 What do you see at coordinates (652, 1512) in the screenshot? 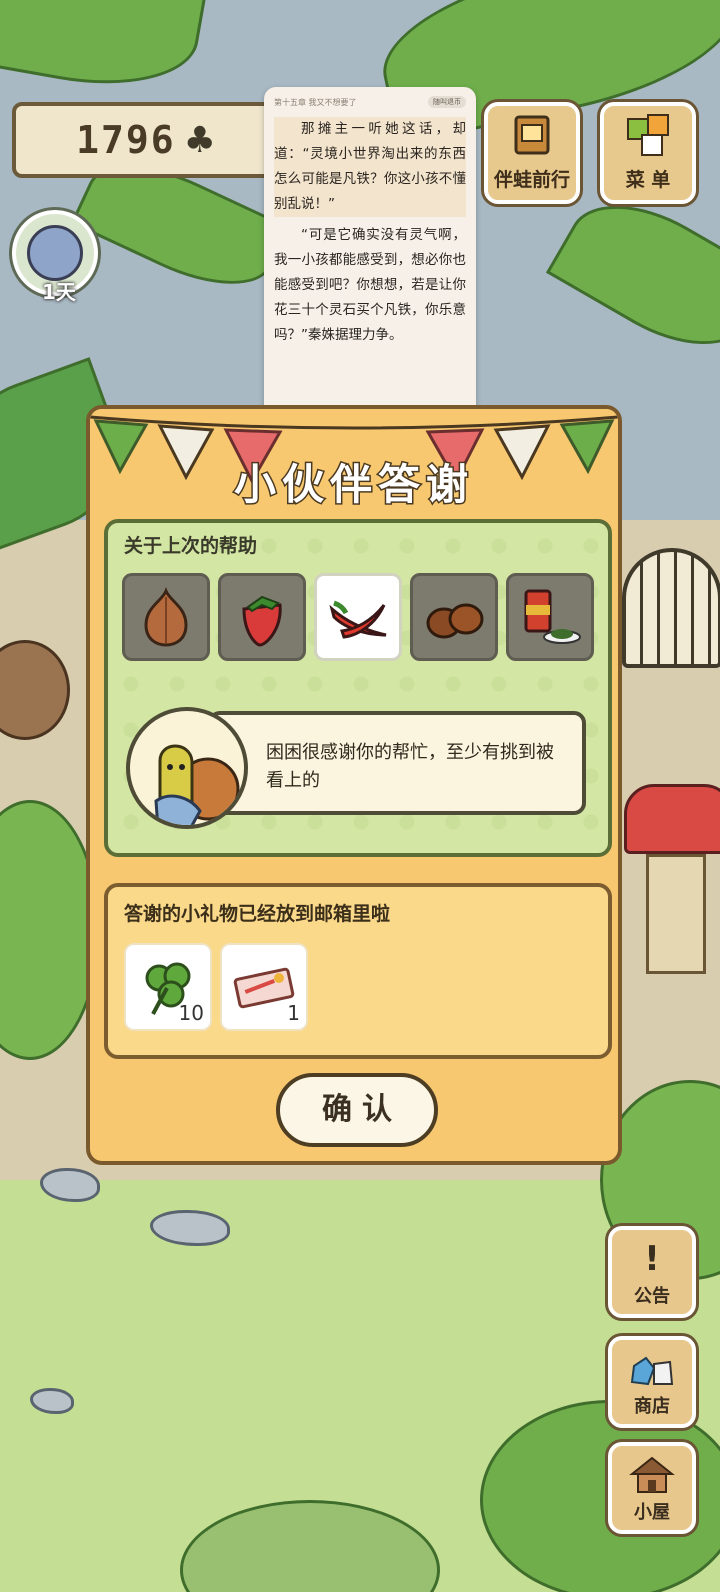
I see `house-label: 小屋` at bounding box center [652, 1512].